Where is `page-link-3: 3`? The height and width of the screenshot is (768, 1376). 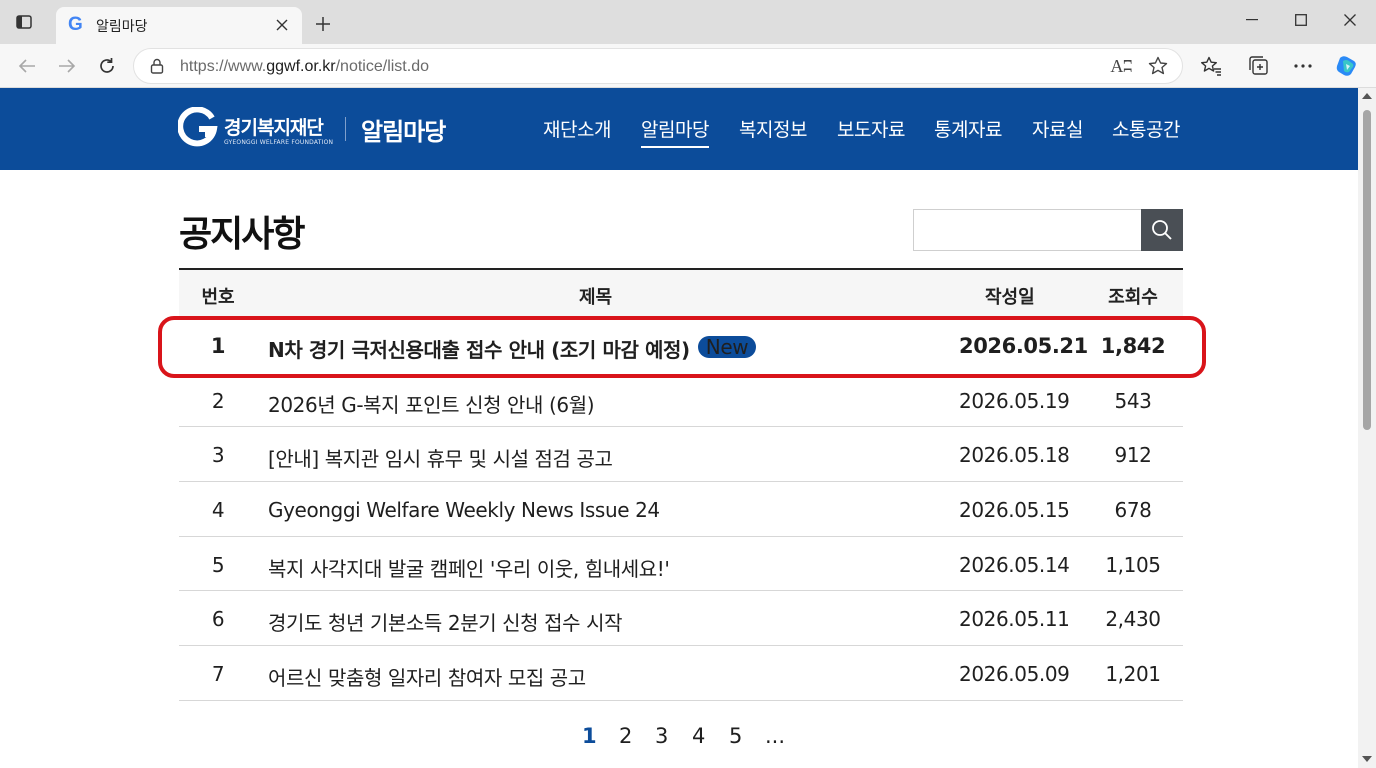
page-link-3: 3 is located at coordinates (661, 736).